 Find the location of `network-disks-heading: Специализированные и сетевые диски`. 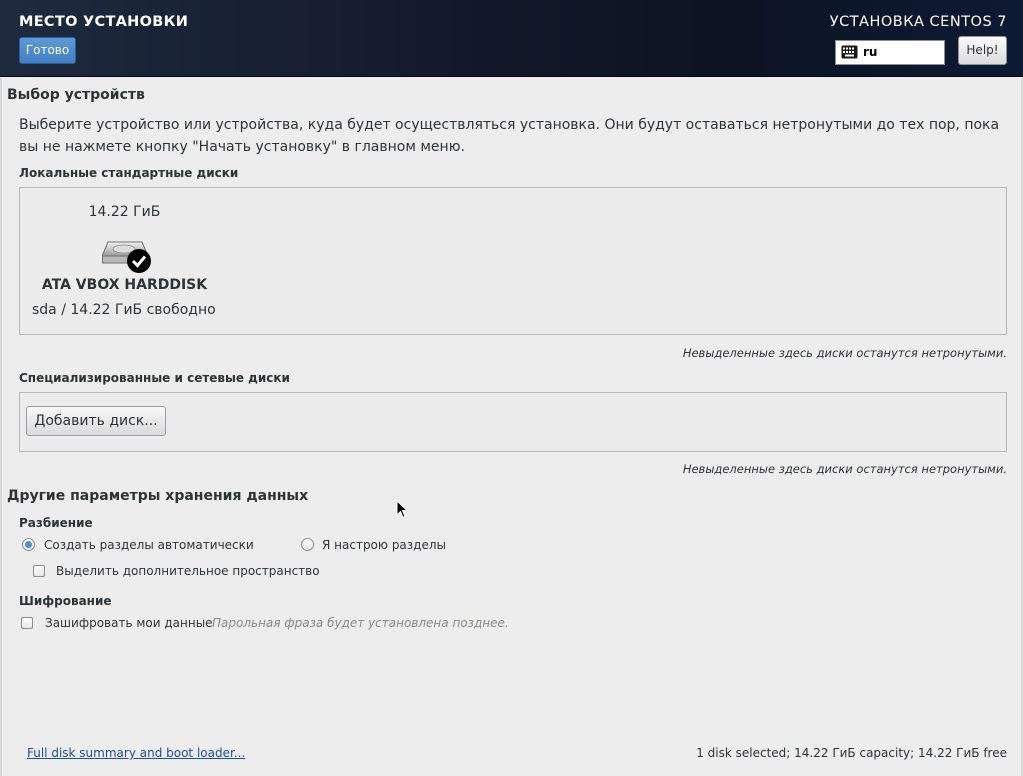

network-disks-heading: Специализированные и сетевые диски is located at coordinates (154, 378).